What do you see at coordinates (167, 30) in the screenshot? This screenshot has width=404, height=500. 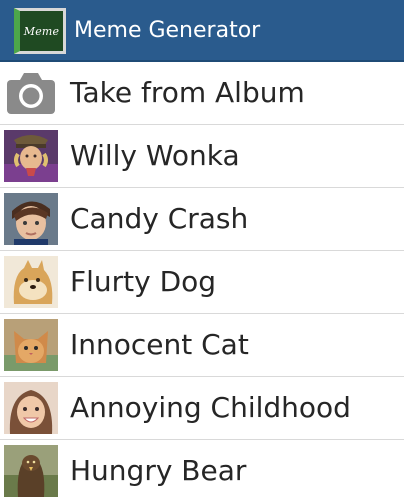 I see `app-title: Meme Generator` at bounding box center [167, 30].